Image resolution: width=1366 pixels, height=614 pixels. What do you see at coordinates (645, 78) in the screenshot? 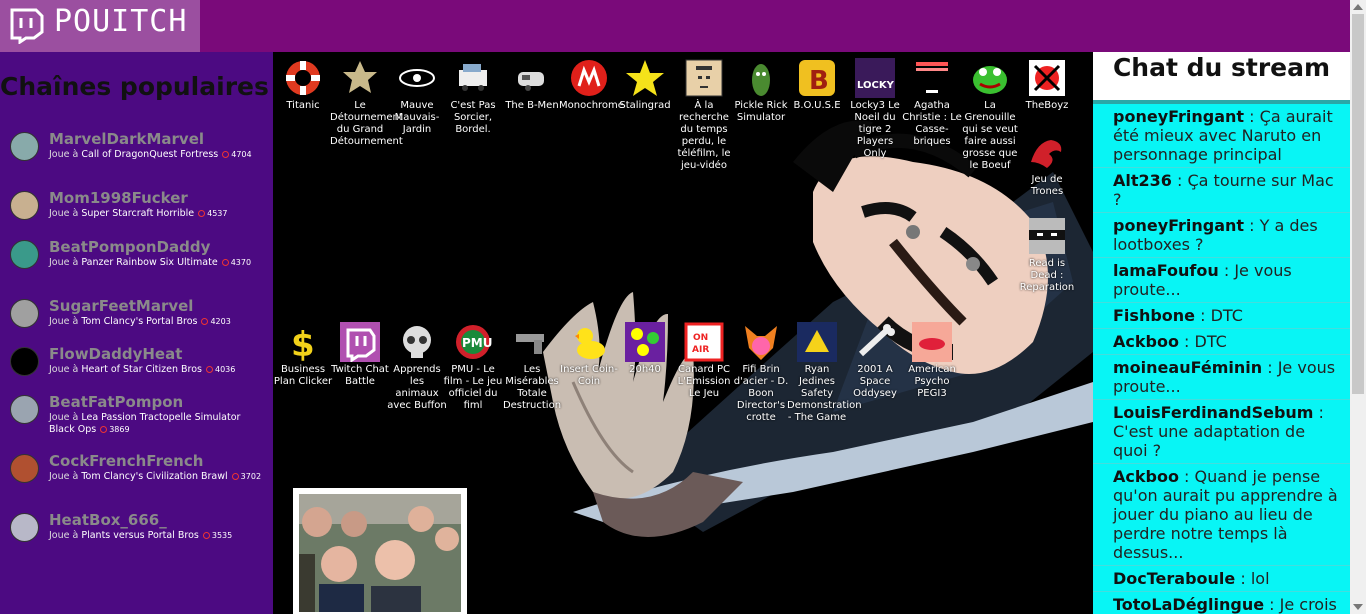
I see `star-icon` at bounding box center [645, 78].